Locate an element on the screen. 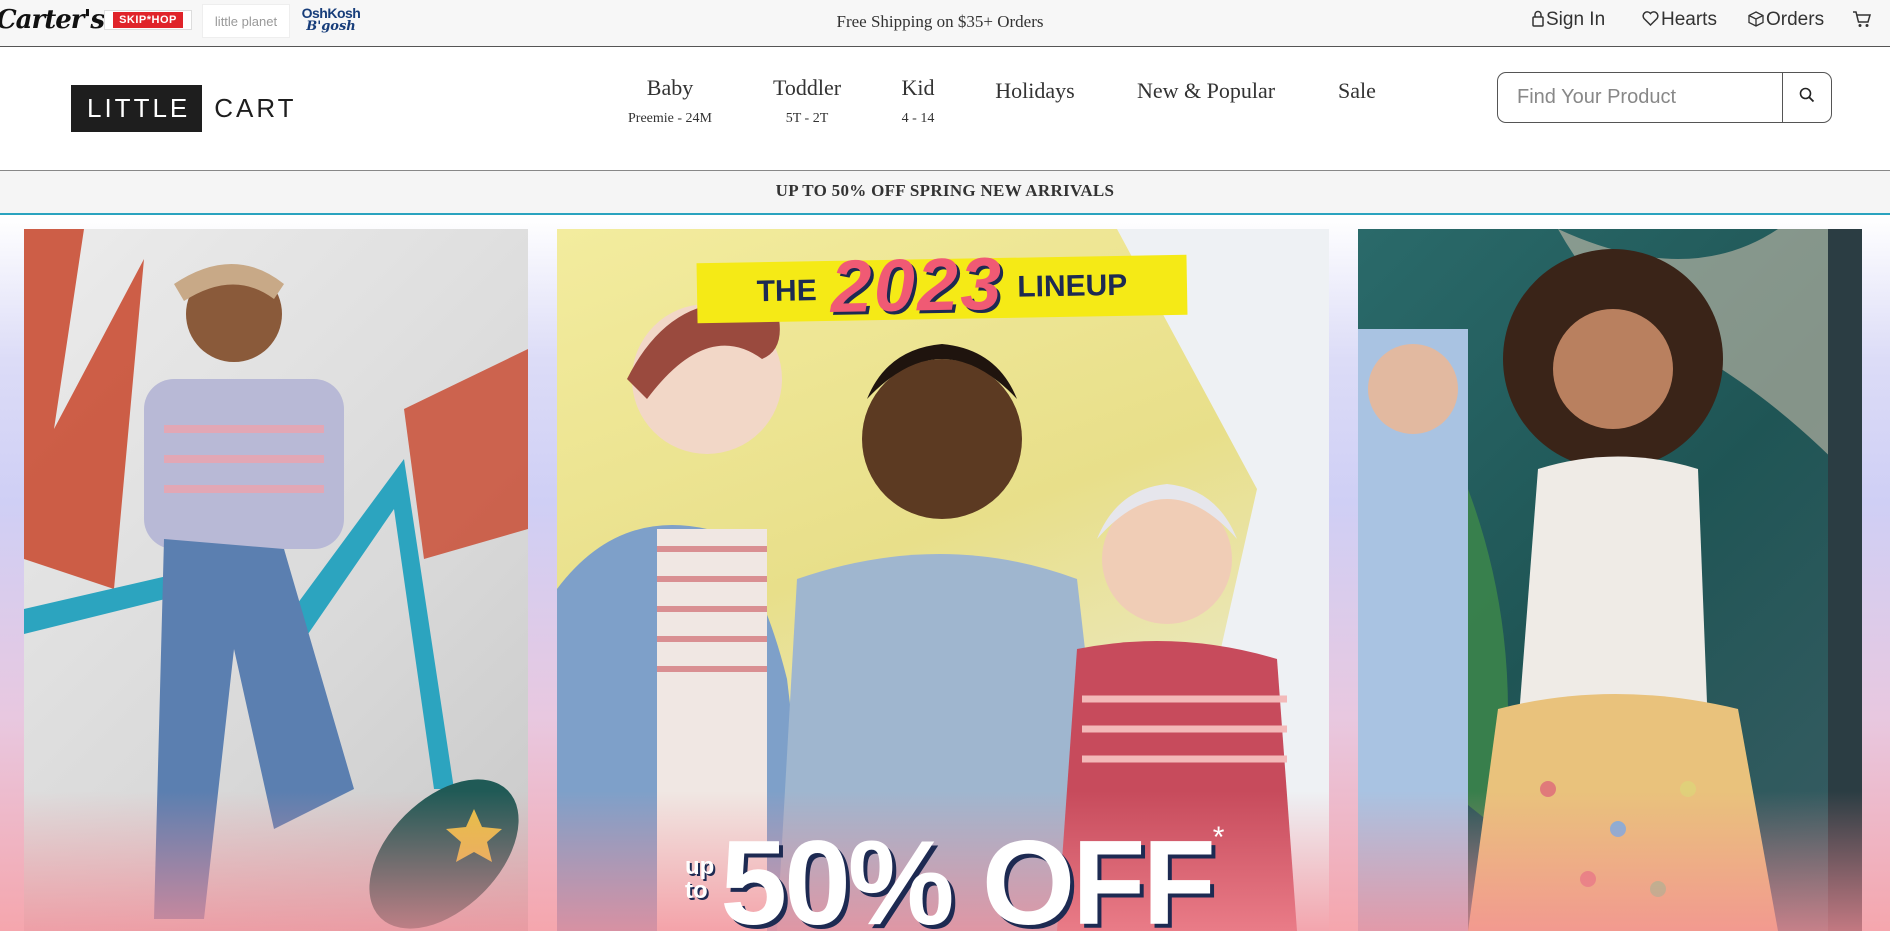 This screenshot has height=931, width=1890. hero-left-bottom-fade is located at coordinates (276, 861).